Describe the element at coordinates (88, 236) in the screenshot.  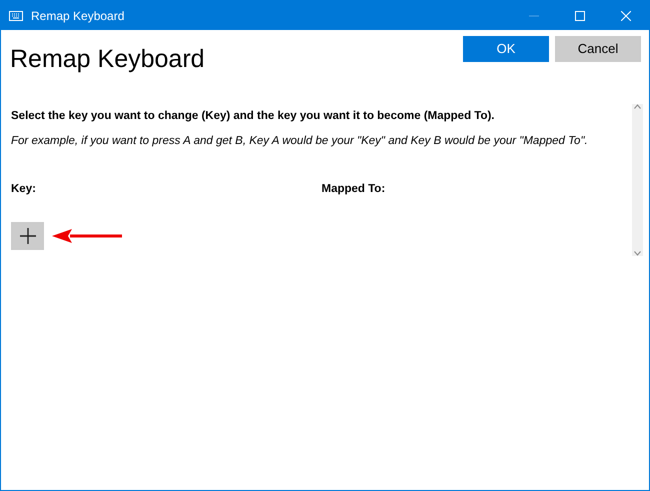
I see `arrow-annotation` at that location.